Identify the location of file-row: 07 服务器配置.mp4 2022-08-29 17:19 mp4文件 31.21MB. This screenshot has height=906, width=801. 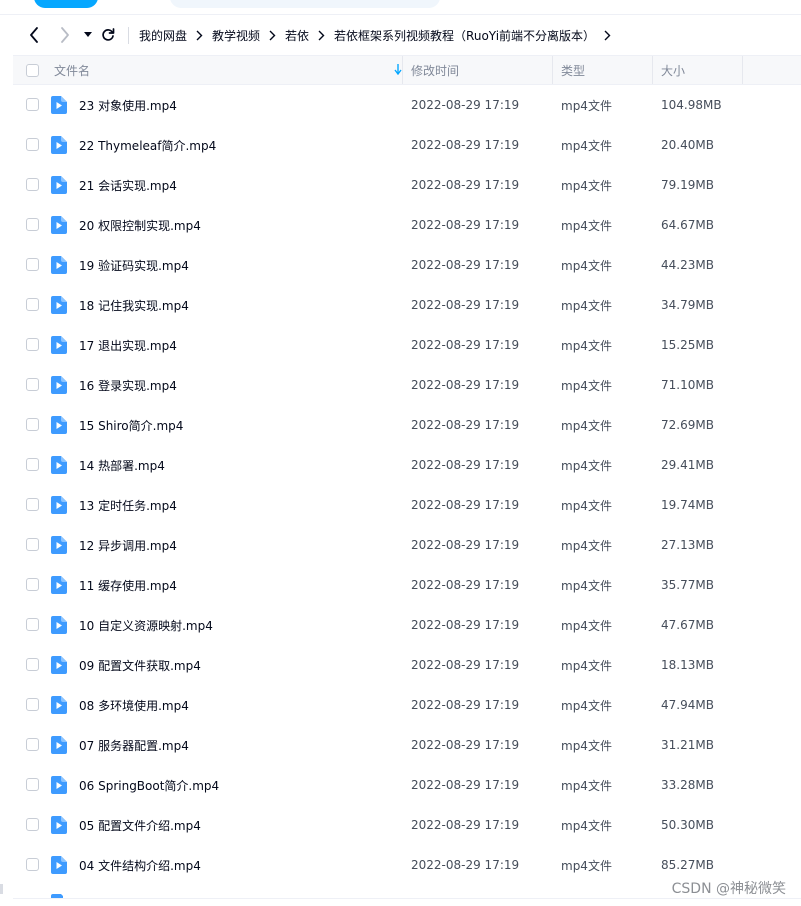
(407, 745).